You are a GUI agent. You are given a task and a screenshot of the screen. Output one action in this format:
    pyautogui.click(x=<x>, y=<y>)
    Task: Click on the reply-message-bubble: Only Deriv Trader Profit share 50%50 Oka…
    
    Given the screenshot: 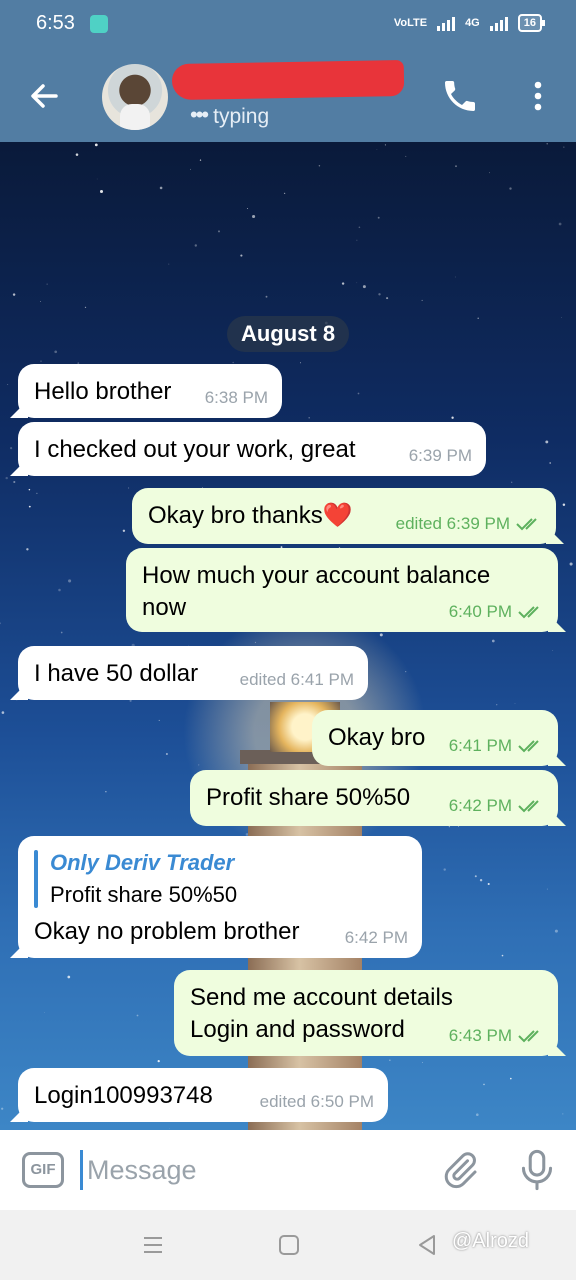 What is the action you would take?
    pyautogui.click(x=220, y=897)
    